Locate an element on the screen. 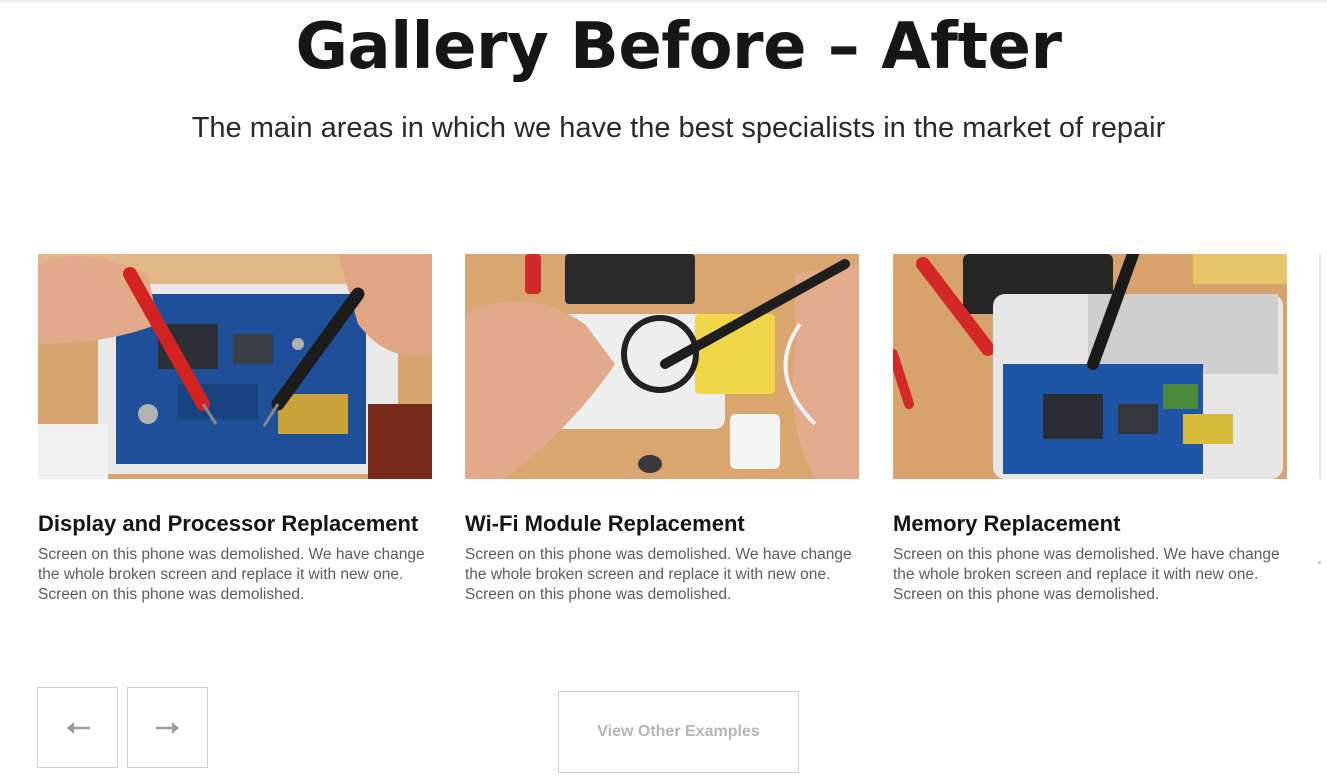 This screenshot has width=1327, height=778. top-divider is located at coordinates (663, 1).